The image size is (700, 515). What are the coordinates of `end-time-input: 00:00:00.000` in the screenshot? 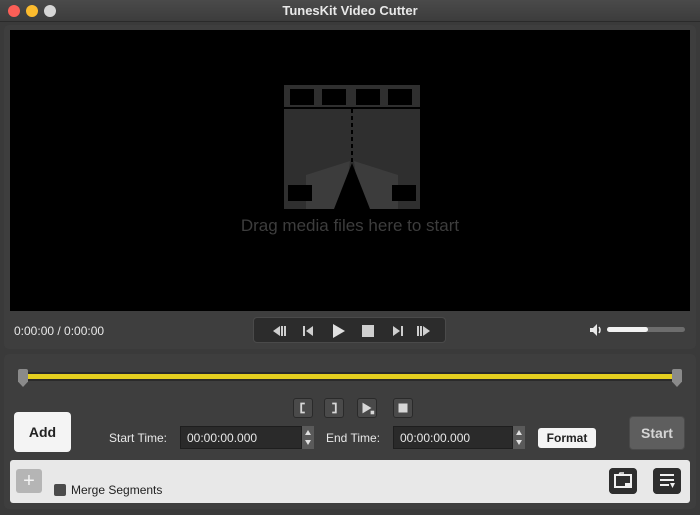 It's located at (453, 437).